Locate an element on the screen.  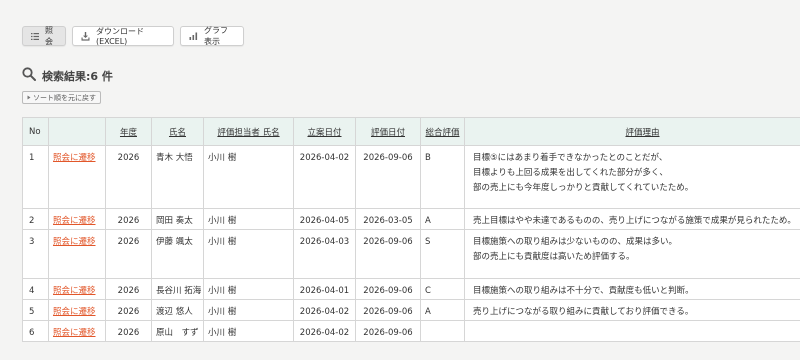
cell-name-value: 岡田 奏太 is located at coordinates (174, 221).